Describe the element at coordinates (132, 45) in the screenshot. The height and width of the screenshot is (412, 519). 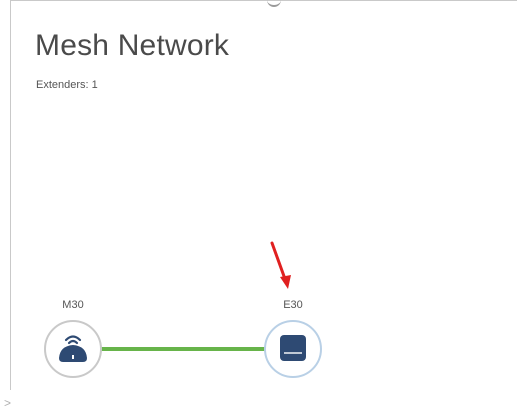
I see `page-title: Mesh Network` at that location.